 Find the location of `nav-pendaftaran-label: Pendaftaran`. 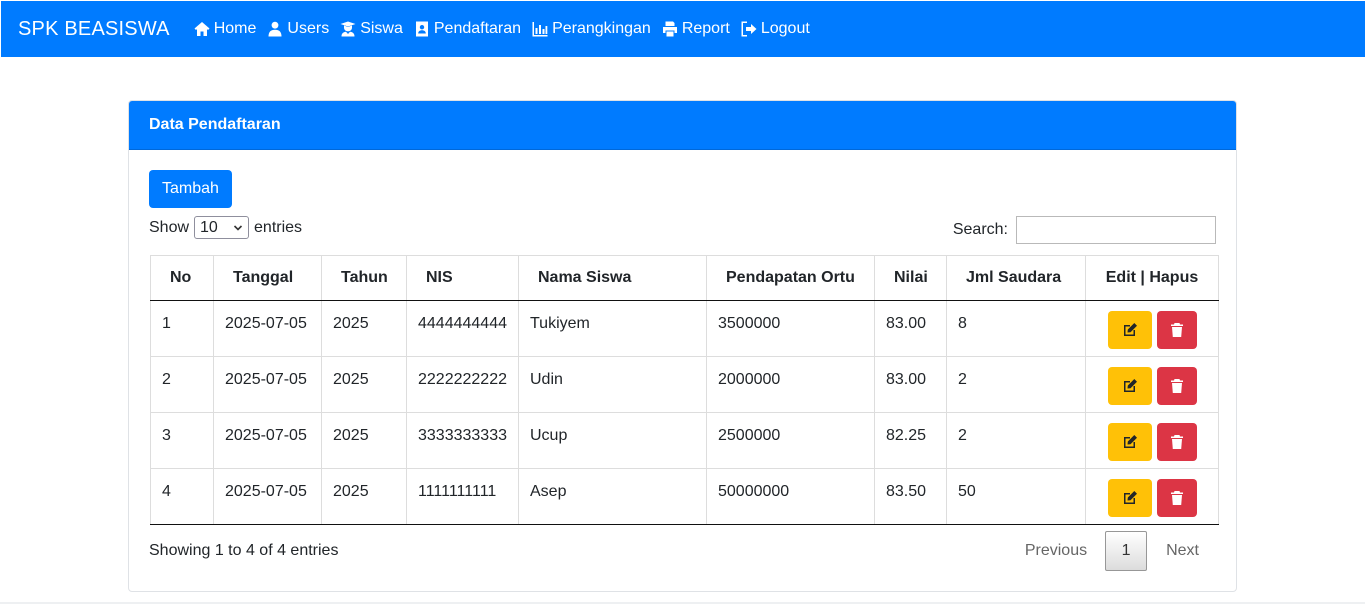

nav-pendaftaran-label: Pendaftaran is located at coordinates (477, 28).